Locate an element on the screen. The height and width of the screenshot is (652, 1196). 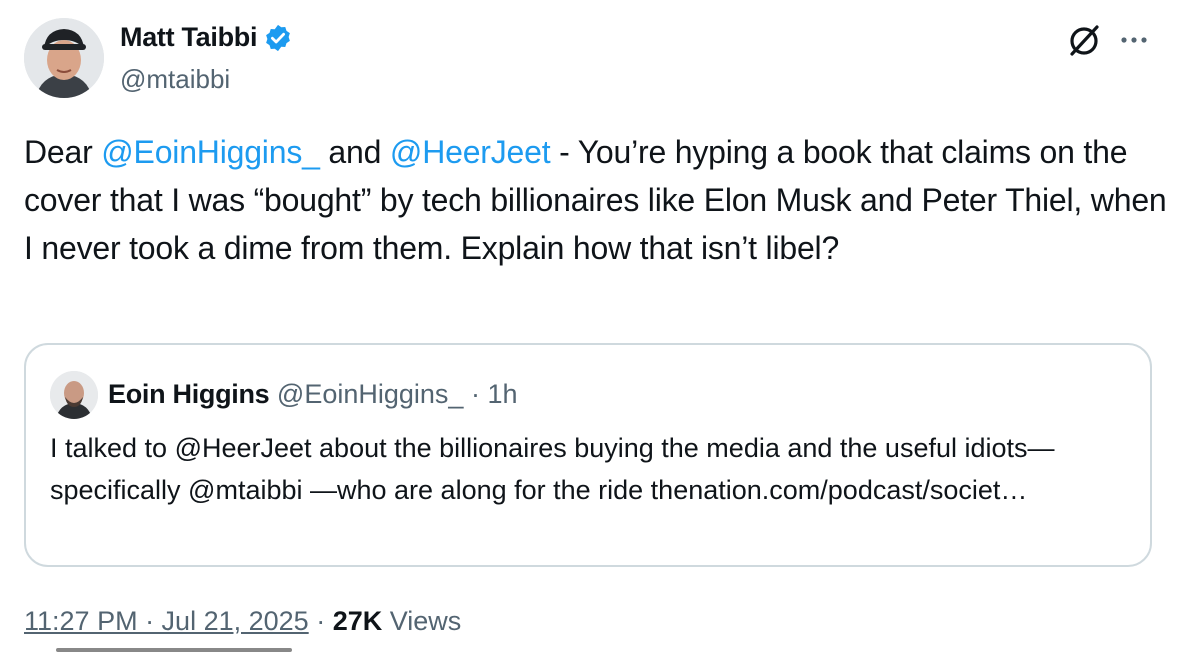
views-label: Views is located at coordinates (425, 621).